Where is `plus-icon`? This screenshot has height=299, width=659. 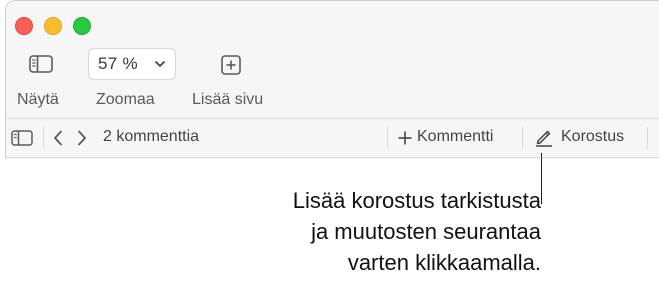 plus-icon is located at coordinates (405, 138).